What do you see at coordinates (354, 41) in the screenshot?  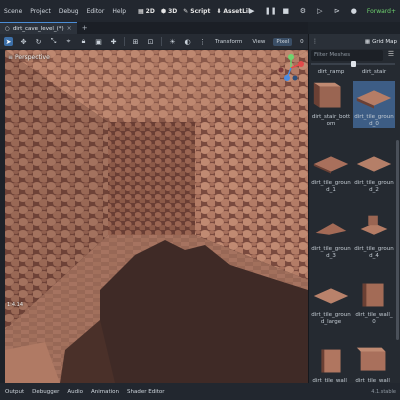 I see `dock-header: ⋮ ▦ Grid Map` at bounding box center [354, 41].